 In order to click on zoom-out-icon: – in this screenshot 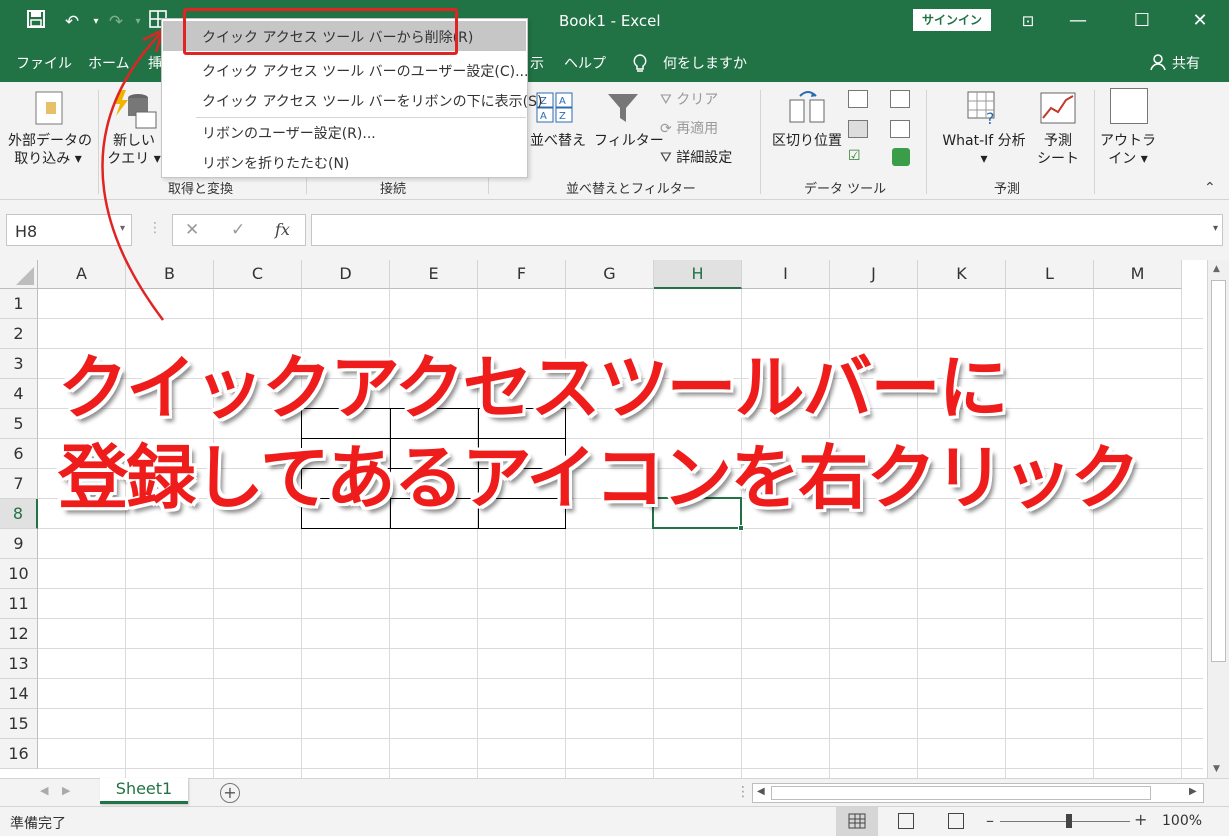, I will do `click(990, 820)`.